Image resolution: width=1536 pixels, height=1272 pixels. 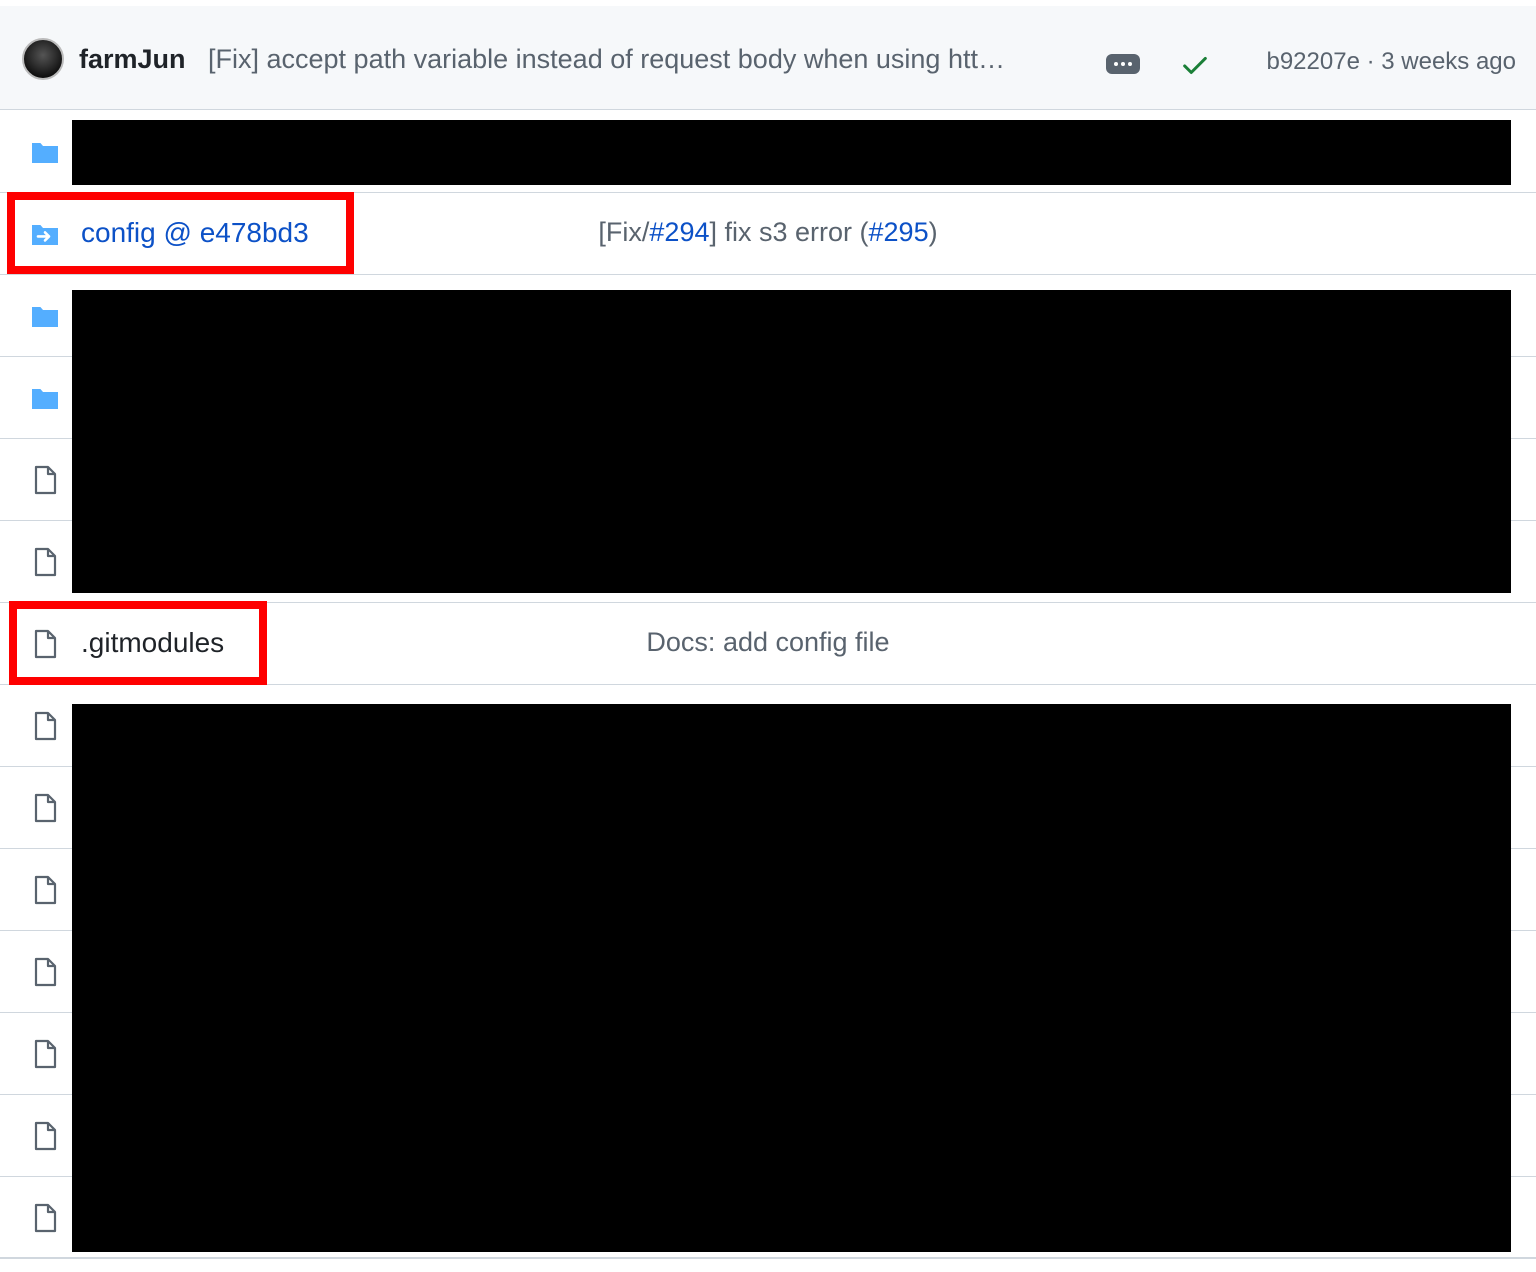 What do you see at coordinates (789, 232) in the screenshot?
I see `message-text: ] fix s3 error (` at bounding box center [789, 232].